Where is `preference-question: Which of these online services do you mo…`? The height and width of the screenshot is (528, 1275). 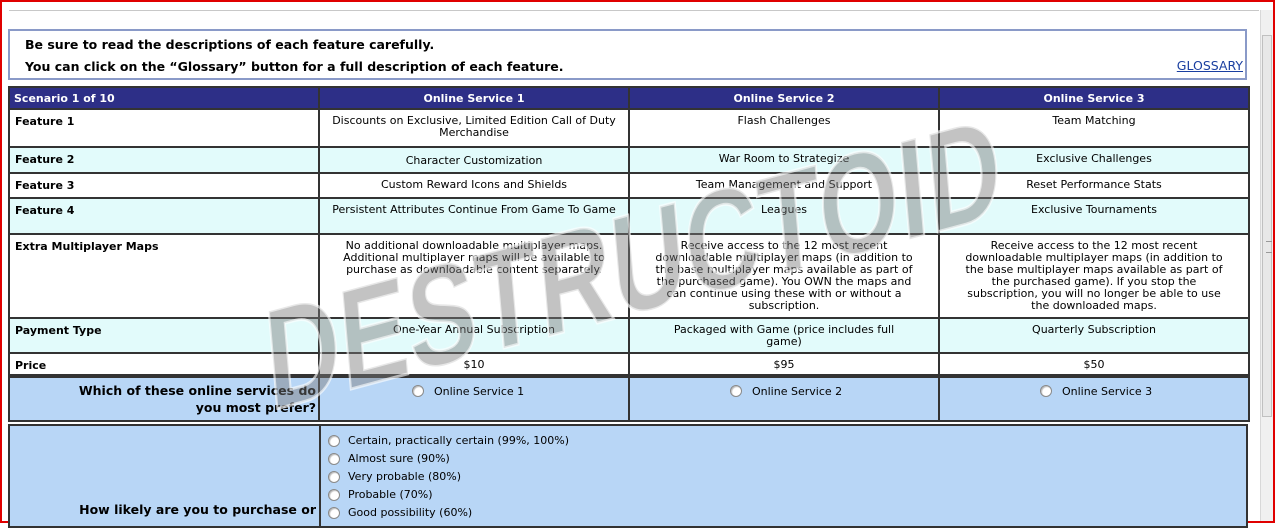 preference-question: Which of these online services do you mo… is located at coordinates (629, 399).